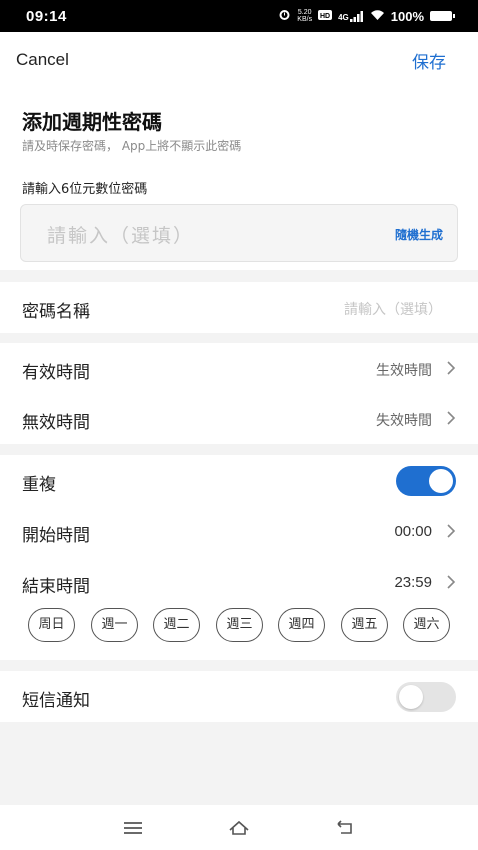 This screenshot has width=478, height=850. Describe the element at coordinates (429, 60) in the screenshot. I see `save-button: 保存` at that location.